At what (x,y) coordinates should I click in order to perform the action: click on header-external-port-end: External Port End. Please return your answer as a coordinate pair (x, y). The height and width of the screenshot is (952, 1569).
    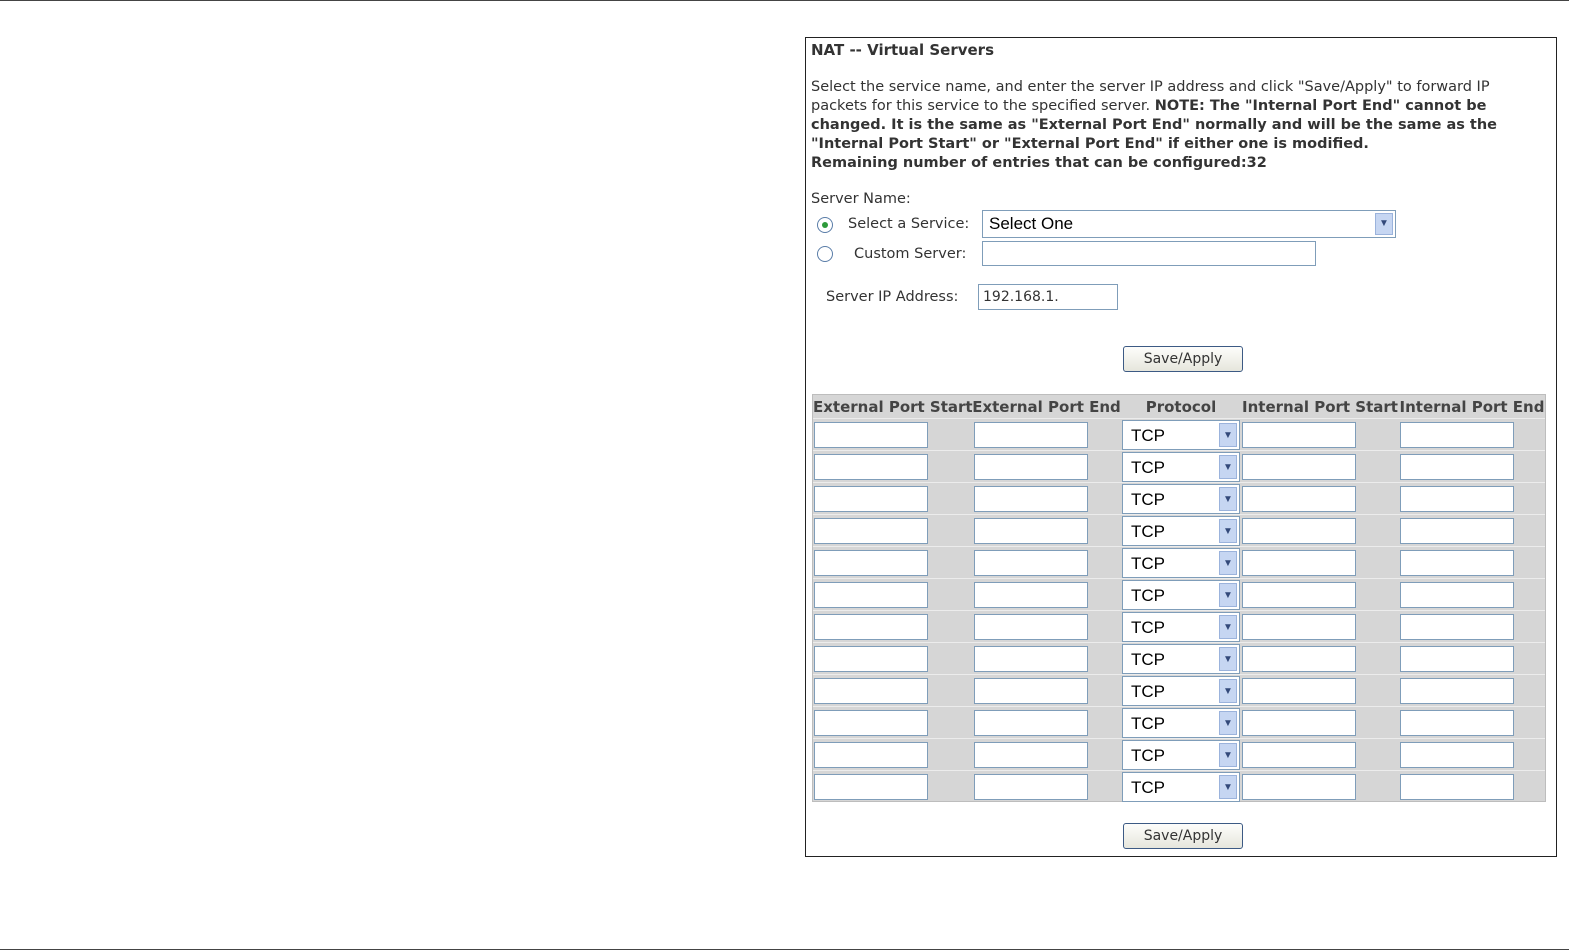
    Looking at the image, I should click on (1046, 407).